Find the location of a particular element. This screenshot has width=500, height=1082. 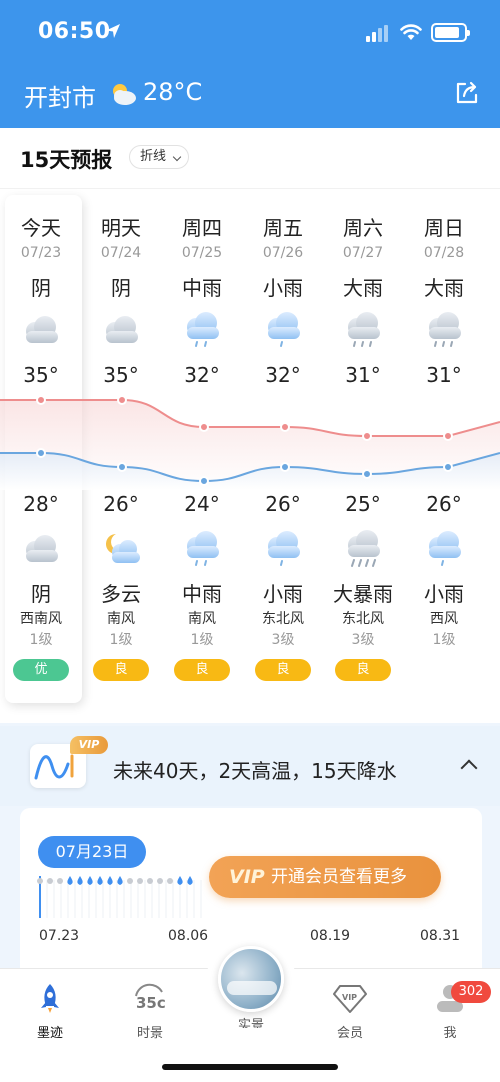

live-photo-icon is located at coordinates (251, 979).